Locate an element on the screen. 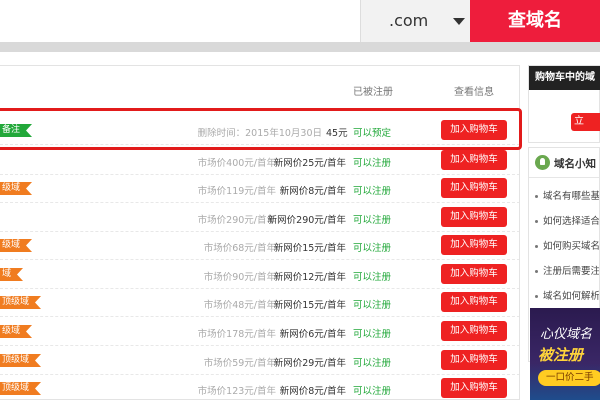 Image resolution: width=600 pixels, height=400 pixels. tip-link: 域名有哪些基 is located at coordinates (567, 195).